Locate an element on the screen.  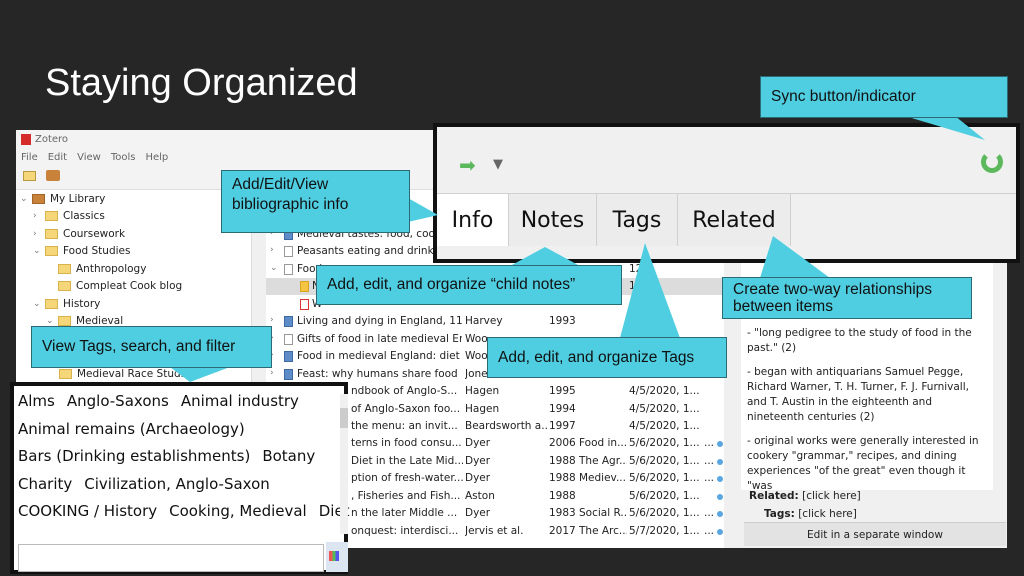
tagsel-callout: View Tags, search, and filter is located at coordinates (151, 347).